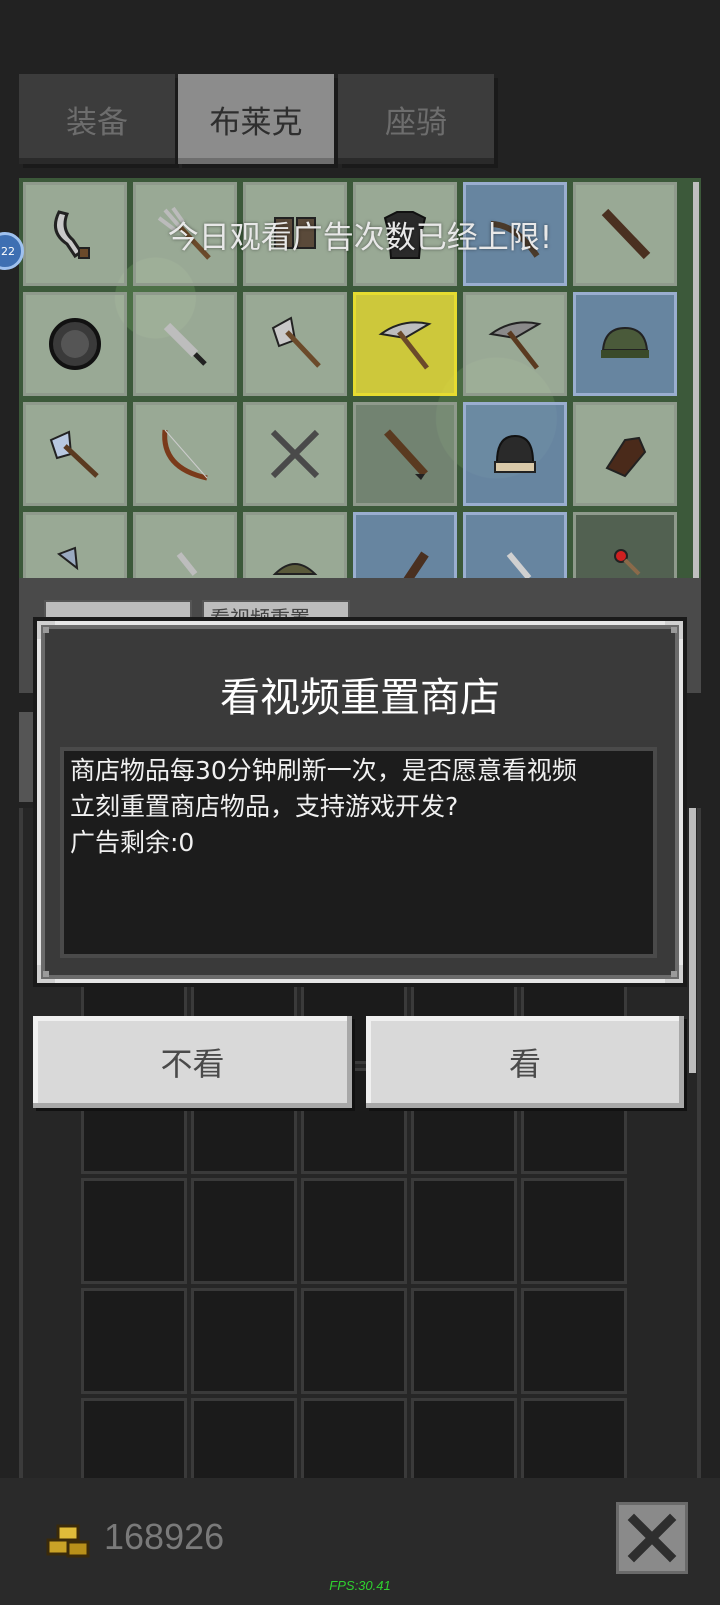 This screenshot has width=720, height=1605. I want to click on inventory-scrollbar, so click(692, 940).